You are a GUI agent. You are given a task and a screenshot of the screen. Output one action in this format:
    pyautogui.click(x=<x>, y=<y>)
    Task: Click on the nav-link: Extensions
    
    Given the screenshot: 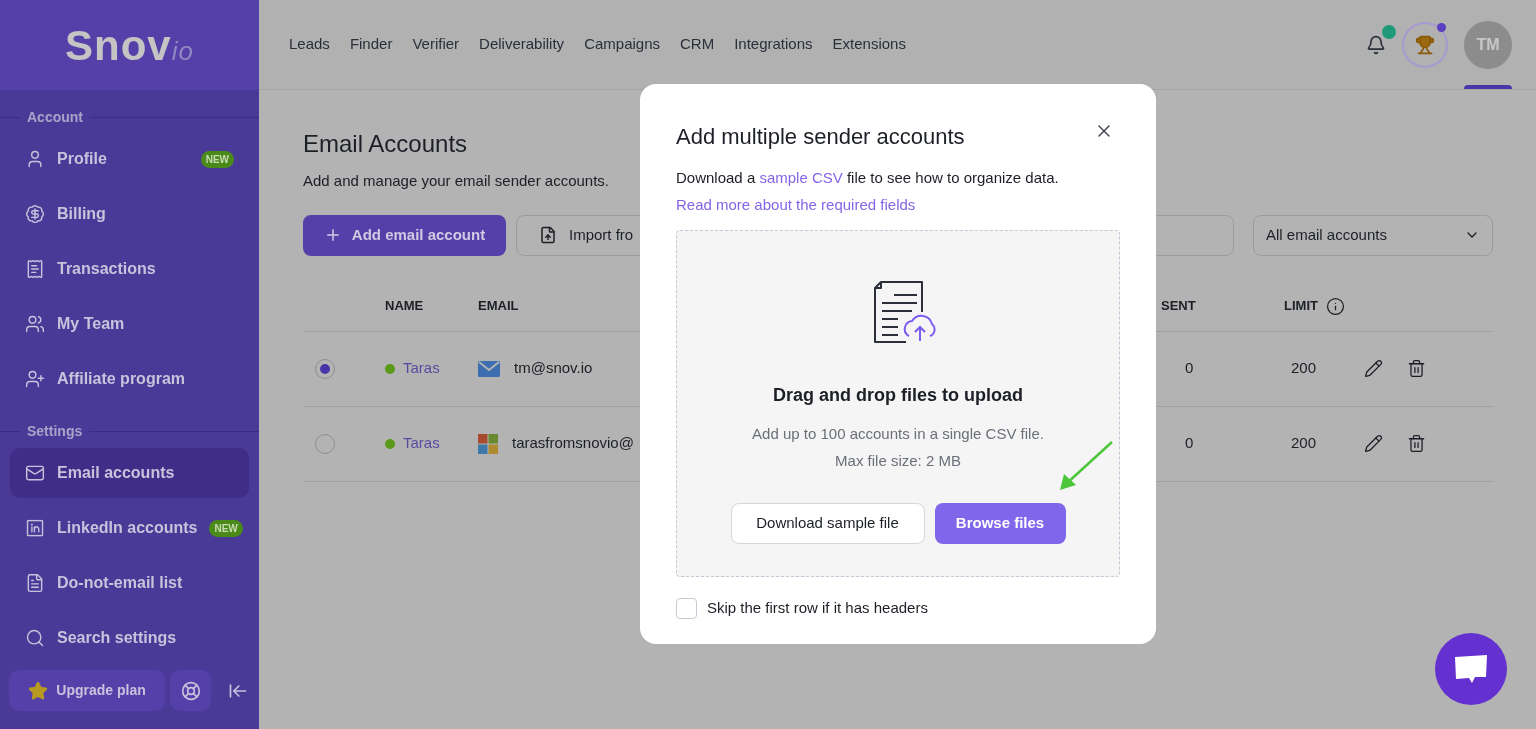 What is the action you would take?
    pyautogui.click(x=869, y=44)
    